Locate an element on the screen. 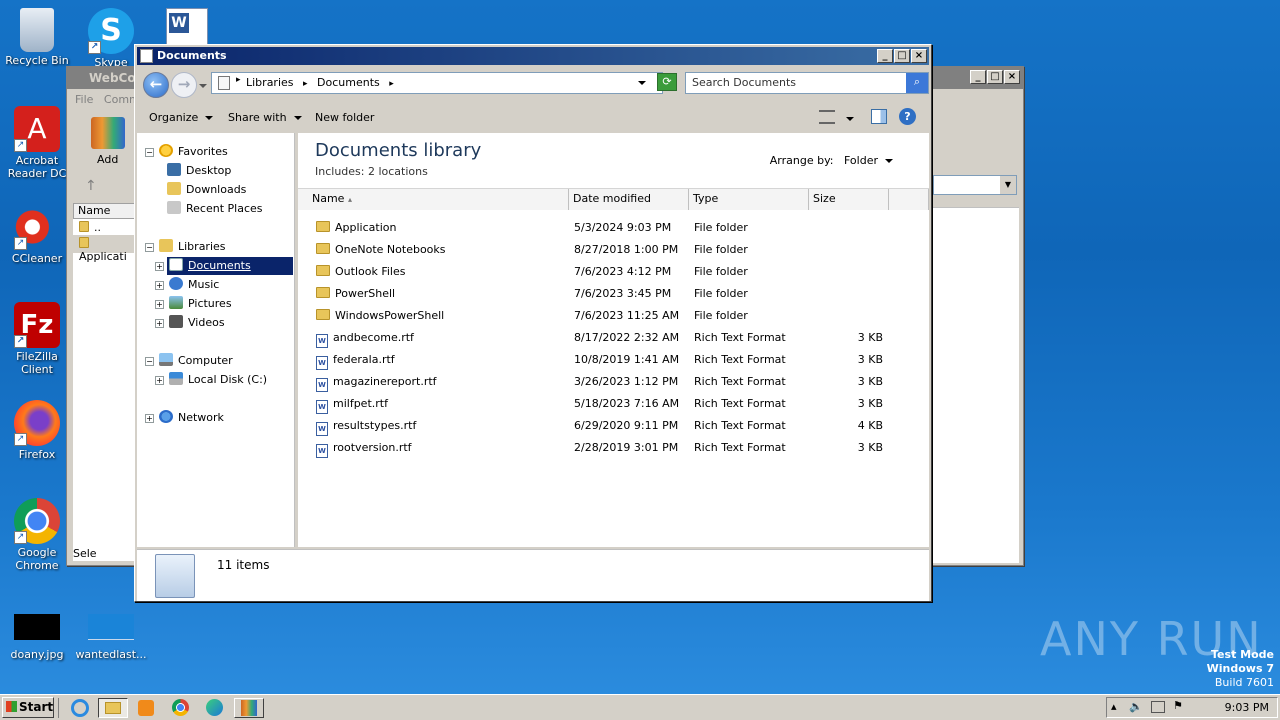 This screenshot has height=720, width=1280. desktop-icon-recycle-bin: Recycle Bin is located at coordinates (37, 37).